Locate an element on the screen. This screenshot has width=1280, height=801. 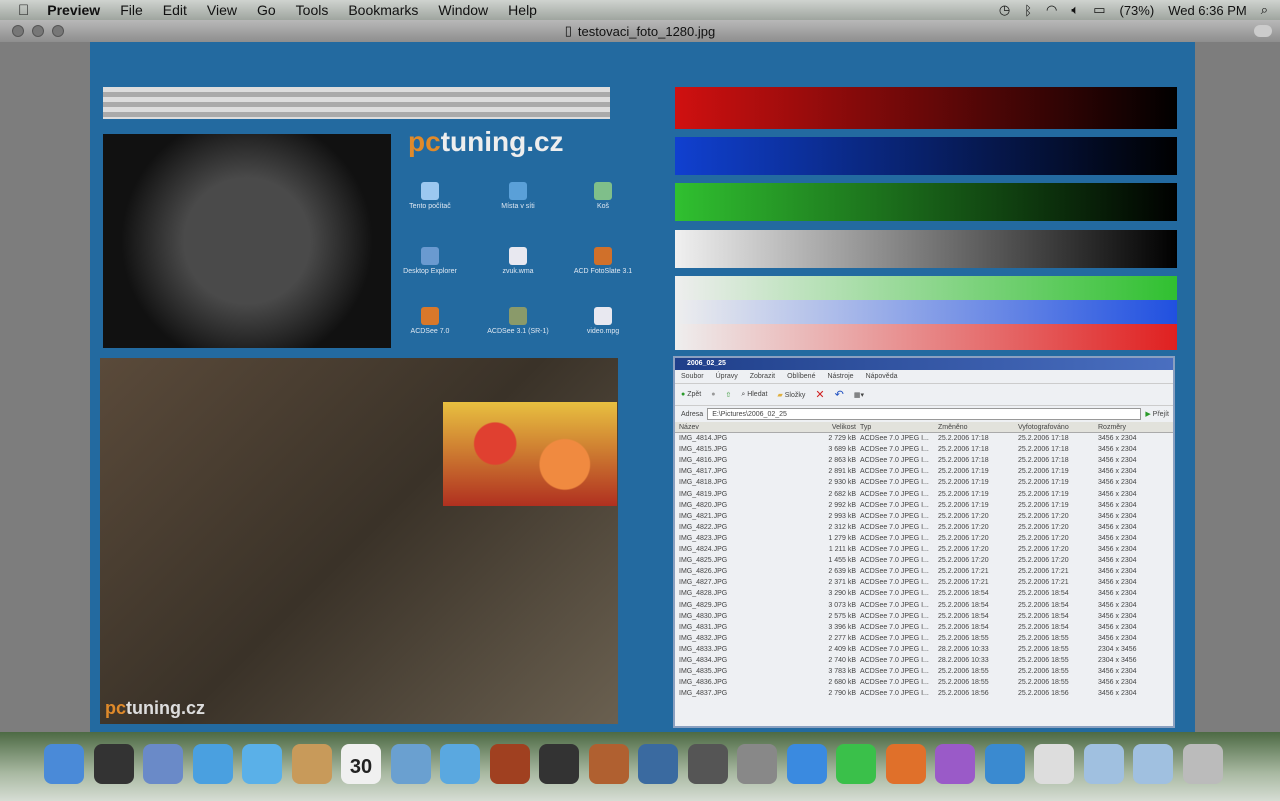
desktop-icon: ACDSee 7.0 is located at coordinates (430, 321).